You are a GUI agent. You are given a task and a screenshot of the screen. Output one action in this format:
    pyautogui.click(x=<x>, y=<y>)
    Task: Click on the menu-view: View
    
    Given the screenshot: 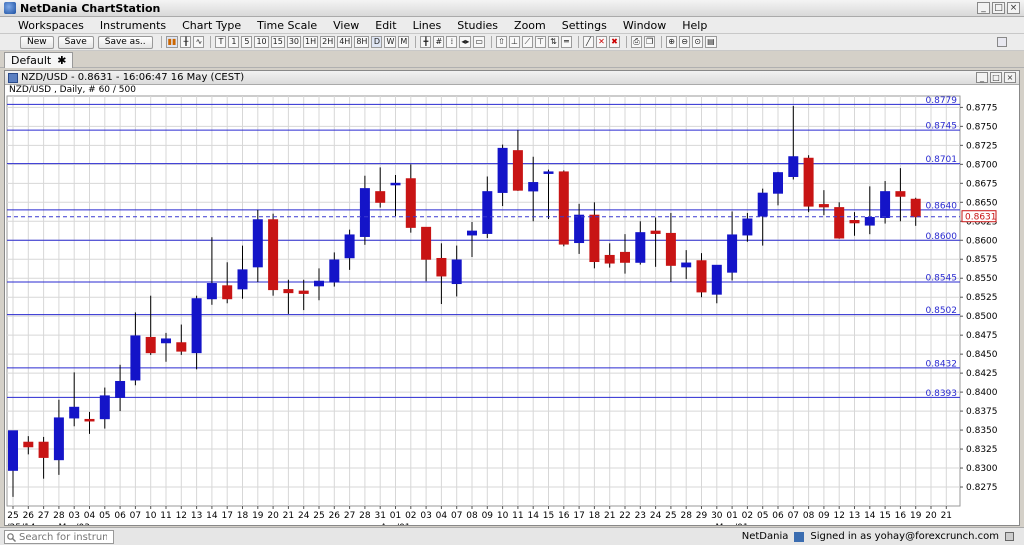 What is the action you would take?
    pyautogui.click(x=346, y=25)
    